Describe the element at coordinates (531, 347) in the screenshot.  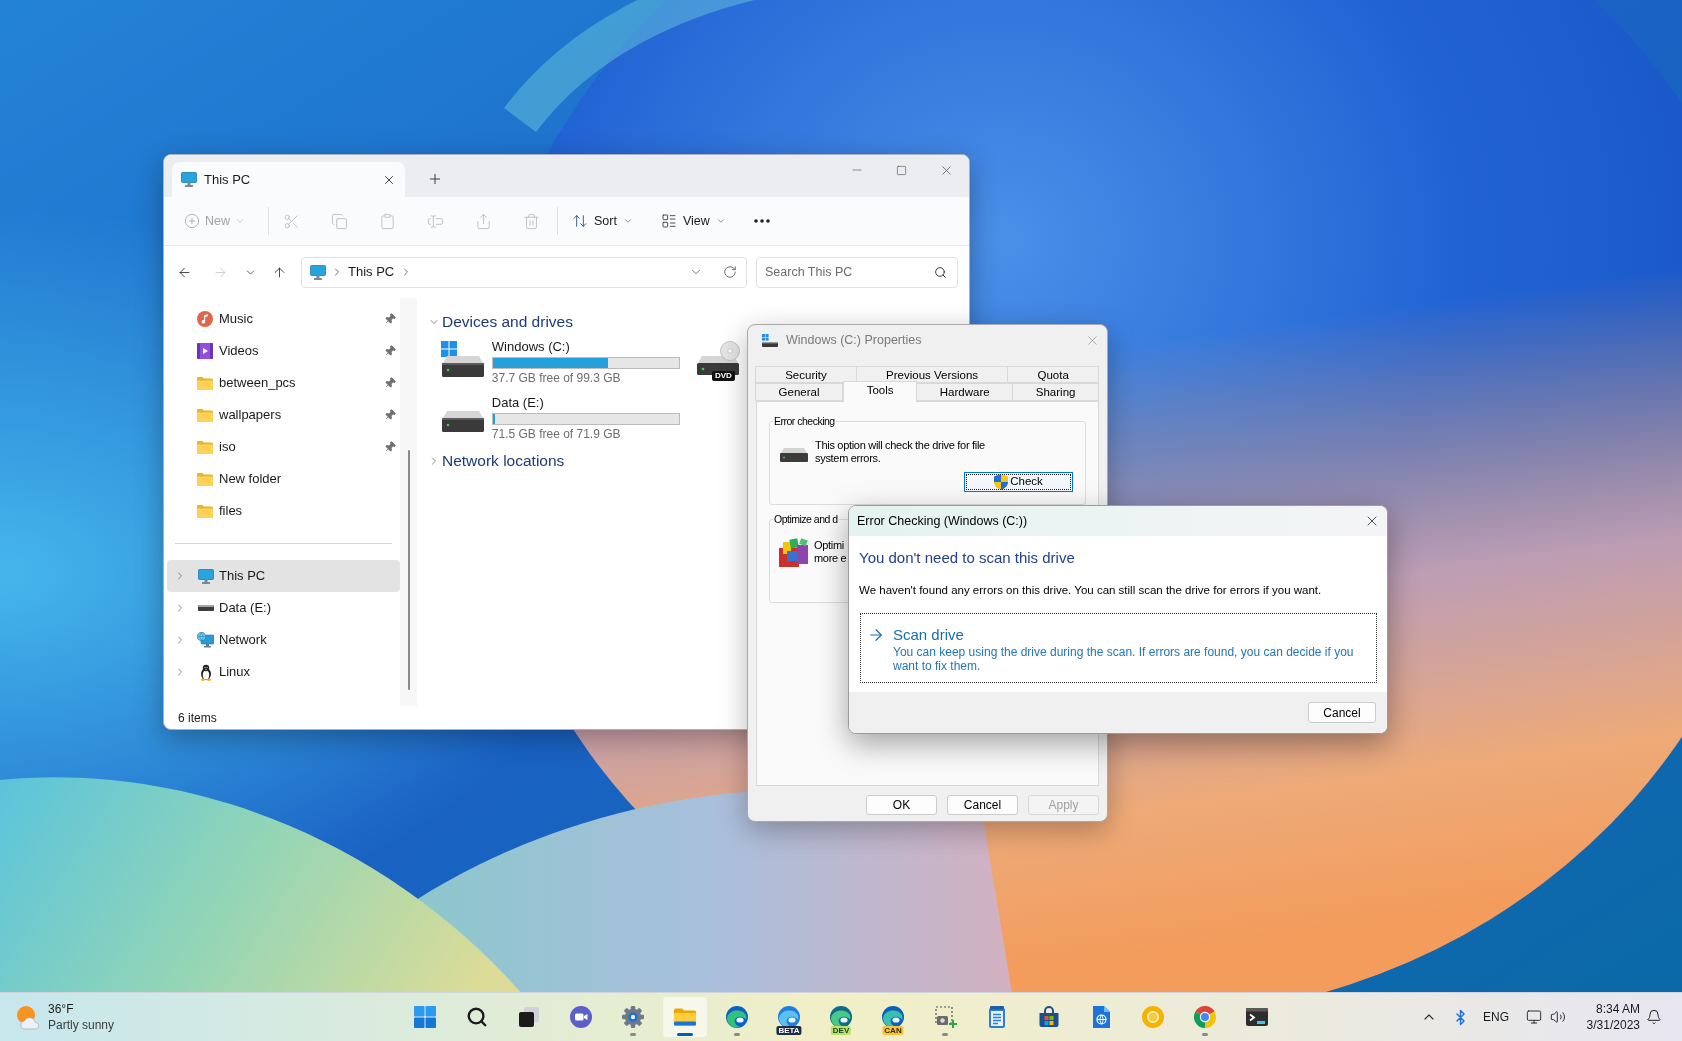
I see `drive-name: Windows (C:)` at that location.